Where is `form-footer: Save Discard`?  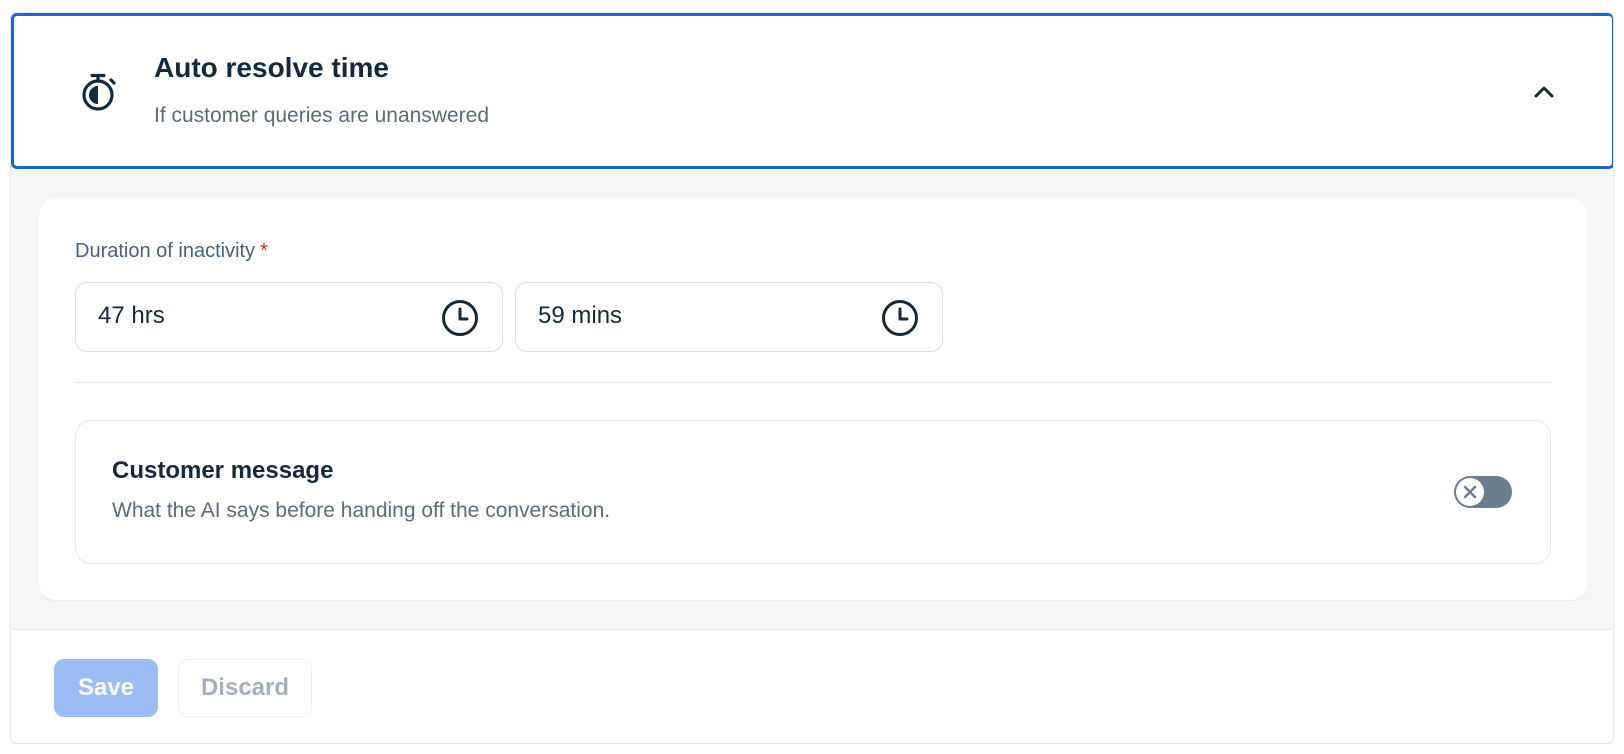 form-footer: Save Discard is located at coordinates (812, 686).